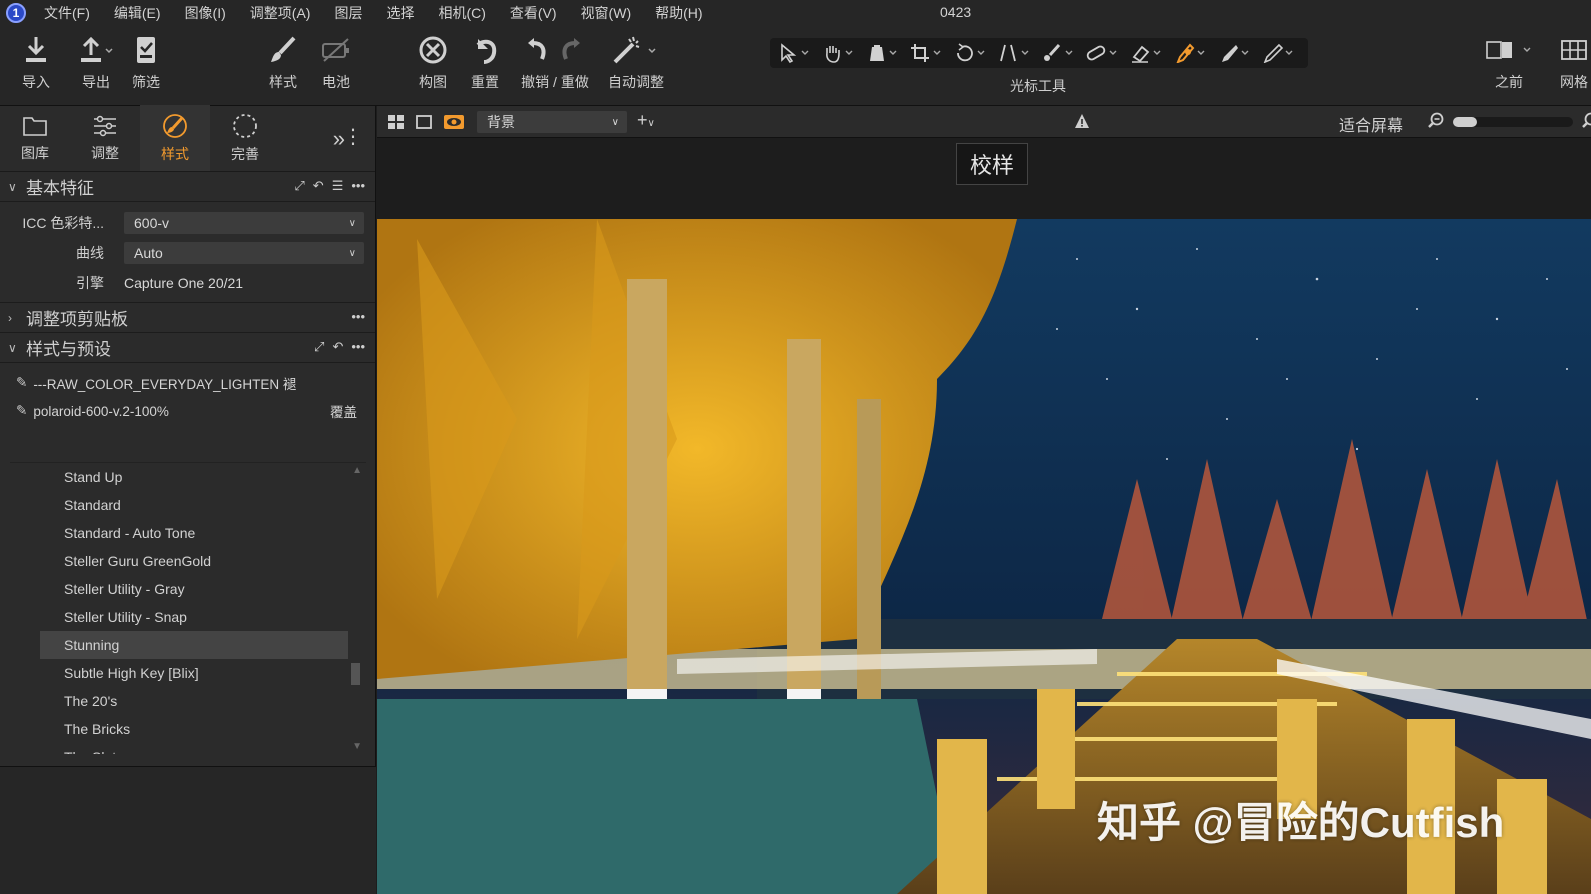 This screenshot has width=1591, height=894. Describe the element at coordinates (636, 62) in the screenshot. I see `auto-adjust-button: 自动调整` at that location.